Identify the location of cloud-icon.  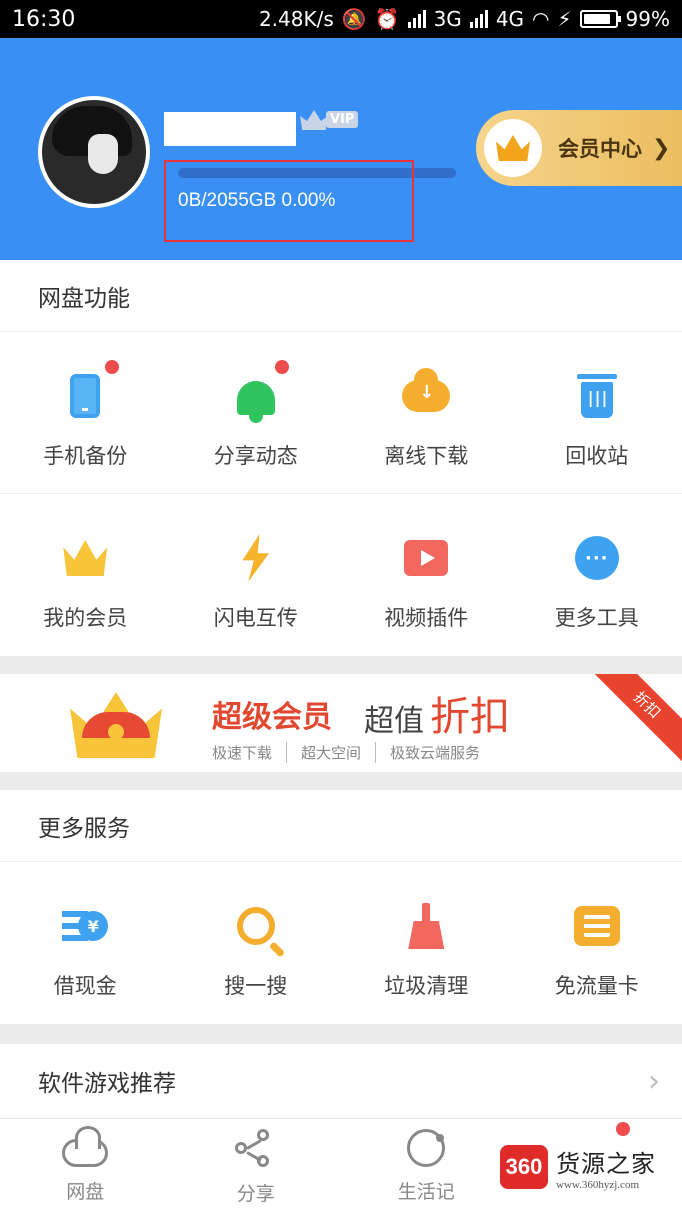
(85, 1146).